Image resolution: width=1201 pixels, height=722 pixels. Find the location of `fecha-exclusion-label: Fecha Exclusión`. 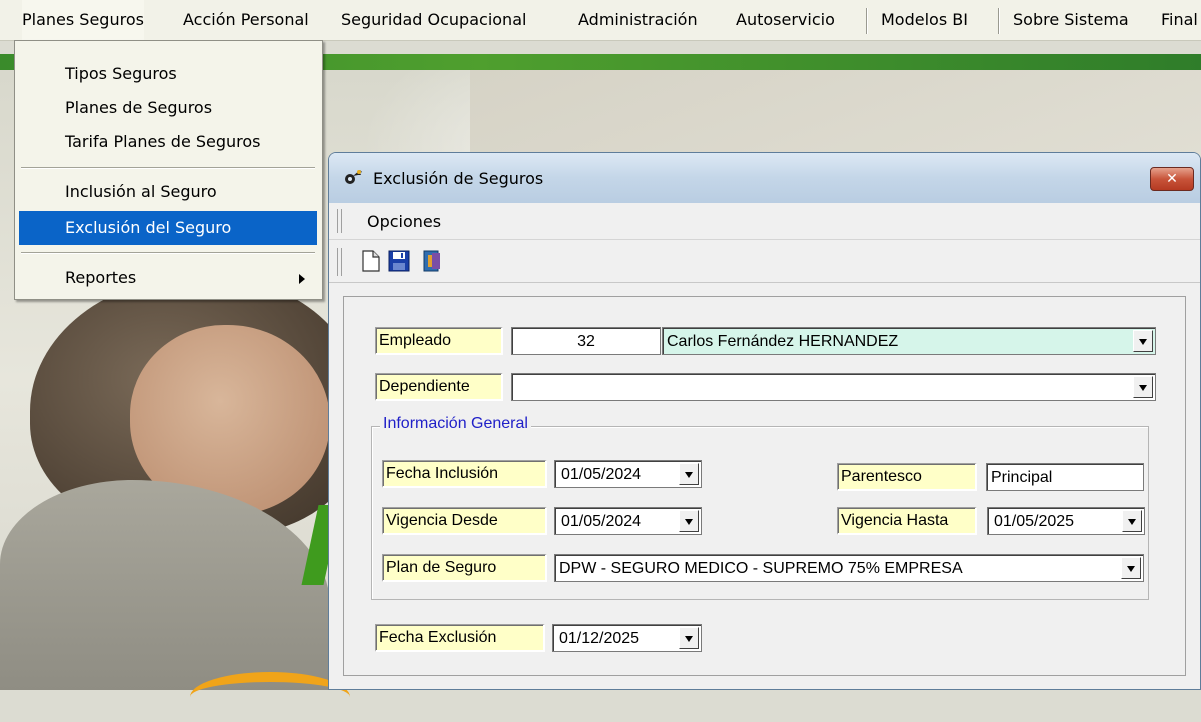

fecha-exclusion-label: Fecha Exclusión is located at coordinates (460, 638).